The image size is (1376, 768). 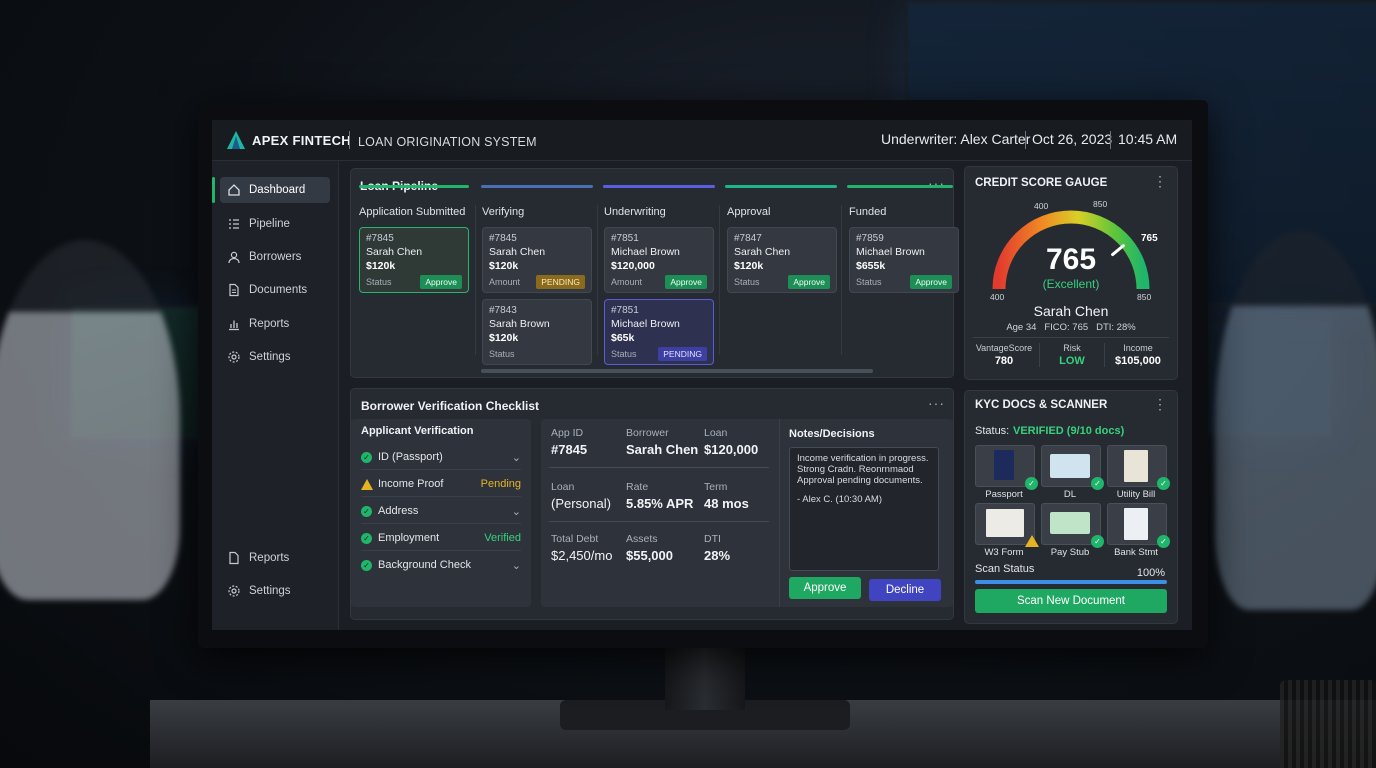 I want to click on checklist-item-id-passport: ✓ ID (Passport) ⌄, so click(x=441, y=457).